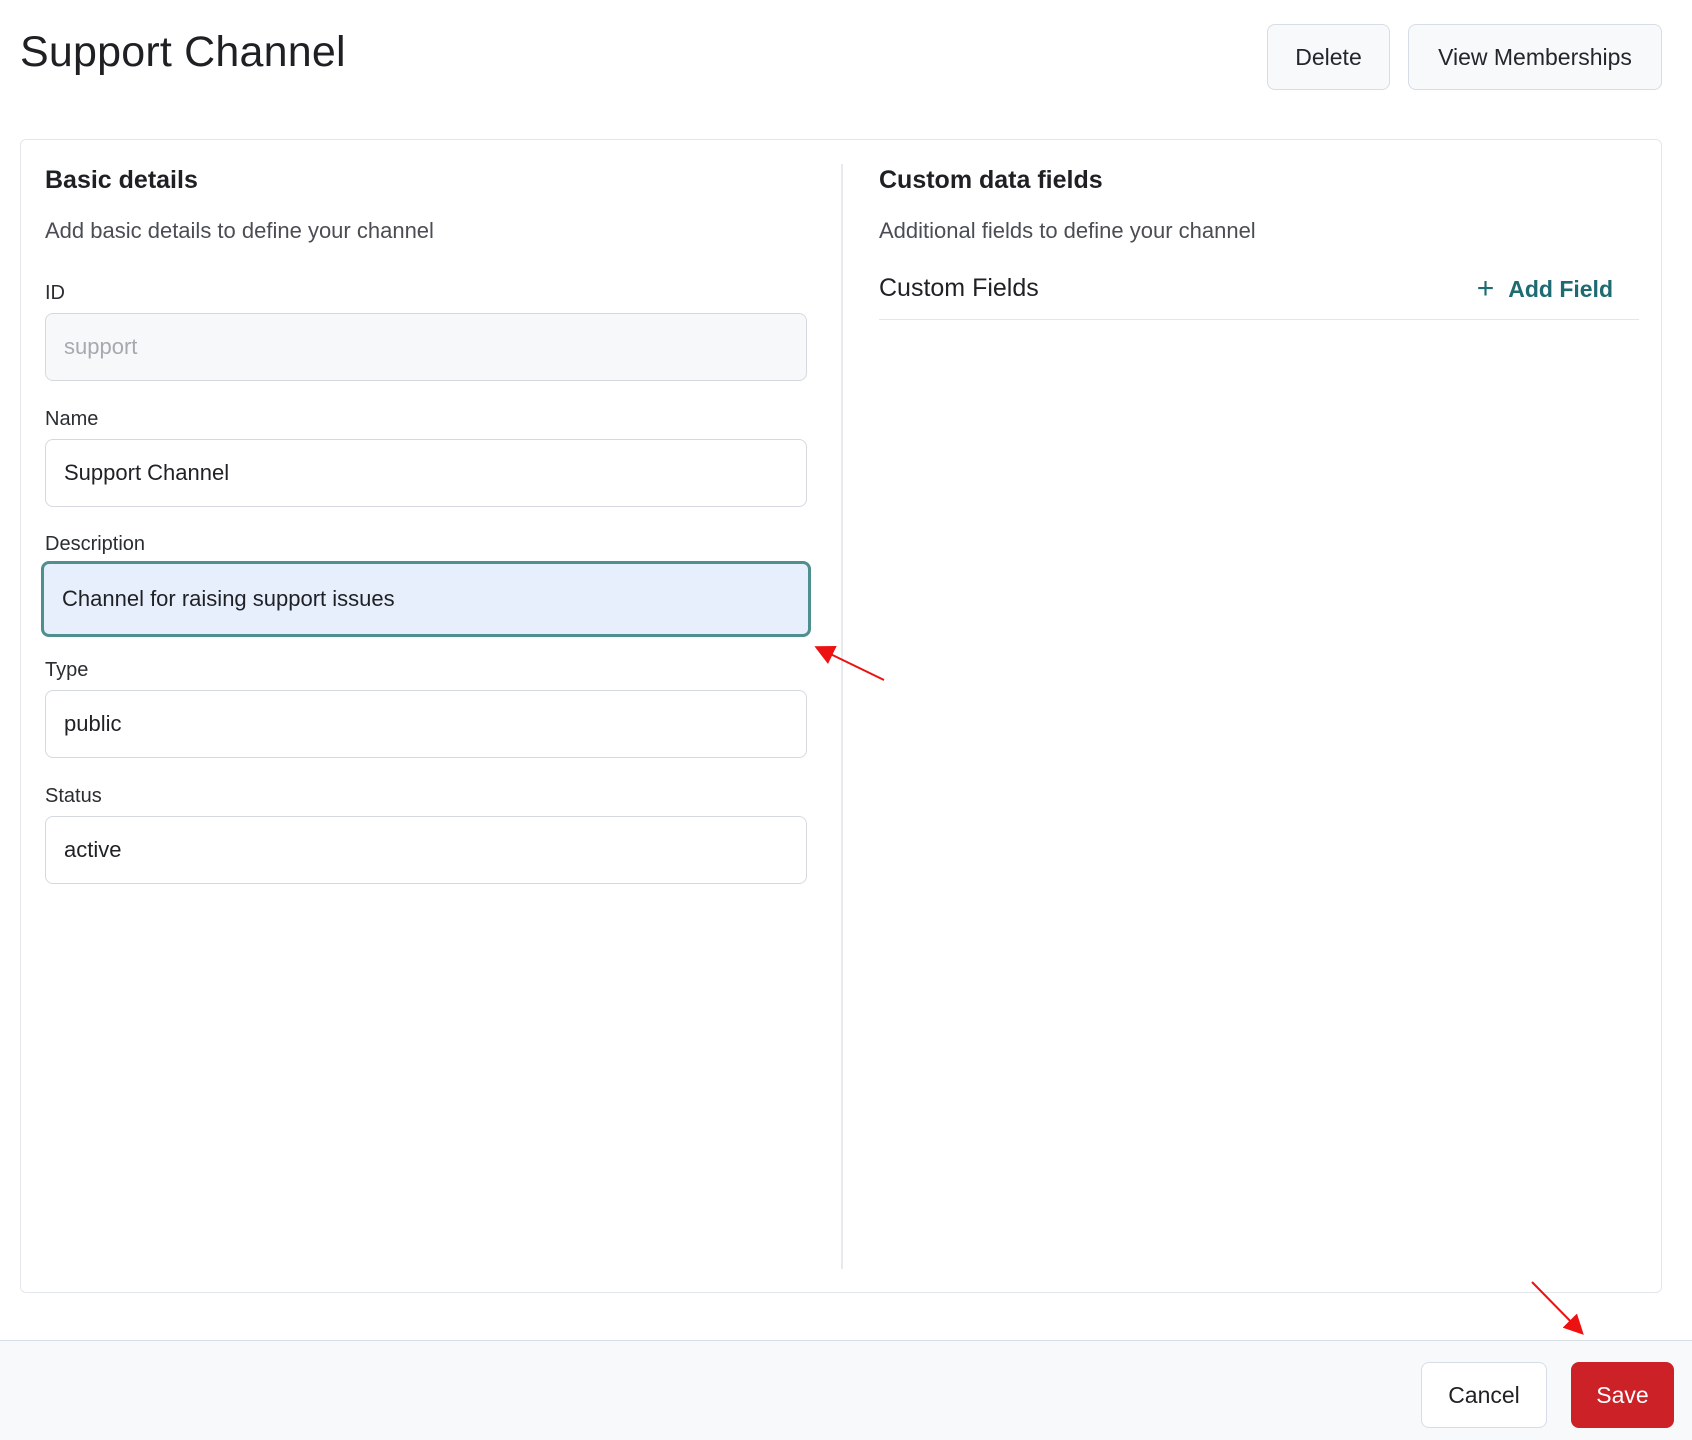  I want to click on save-button: Save, so click(1622, 1395).